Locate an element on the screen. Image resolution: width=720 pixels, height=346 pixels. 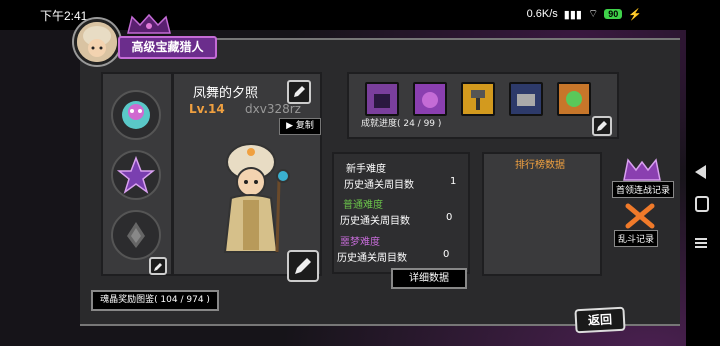
chest-icon is located at coordinates (526, 99).